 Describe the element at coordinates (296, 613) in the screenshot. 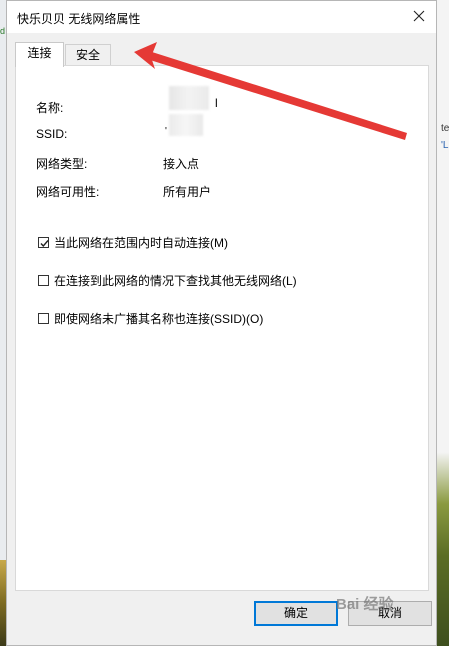

I see `ok-button: 确定` at that location.